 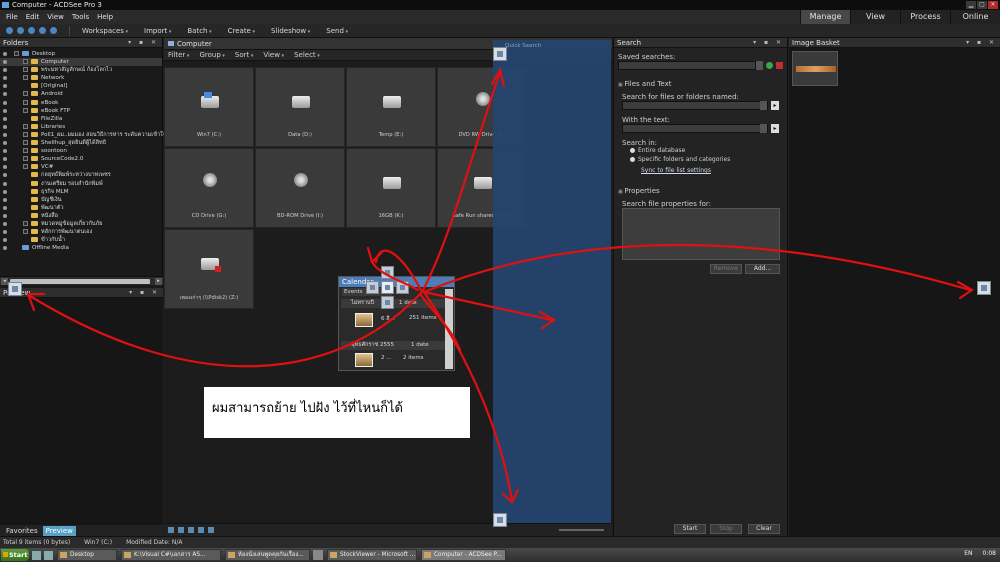 What do you see at coordinates (975, 17) in the screenshot?
I see `tab-online: Online` at bounding box center [975, 17].